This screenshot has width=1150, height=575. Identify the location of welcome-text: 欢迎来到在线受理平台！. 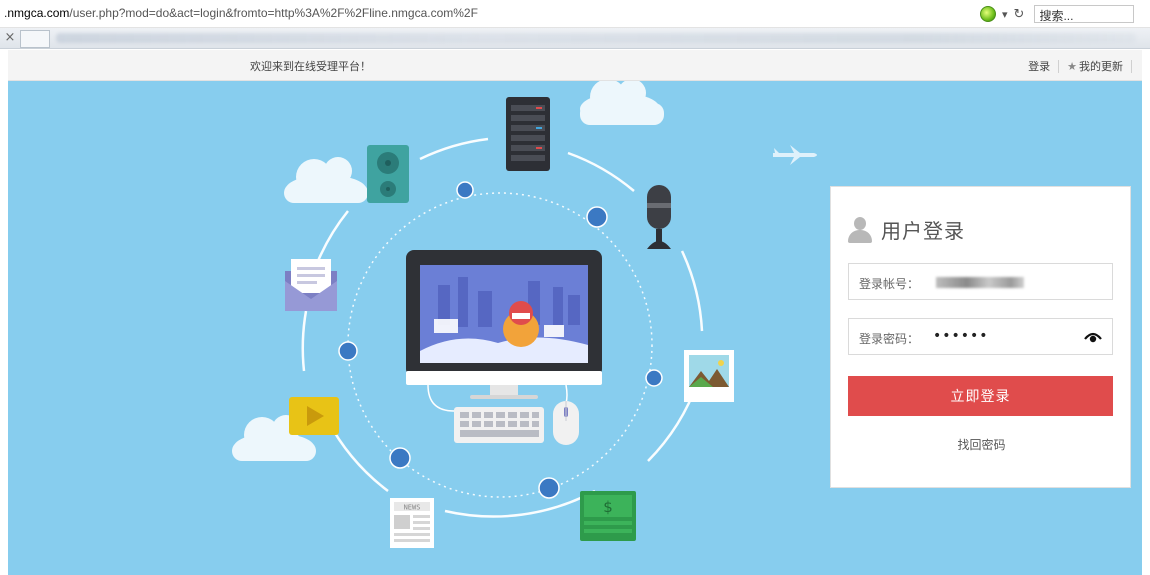
(310, 66).